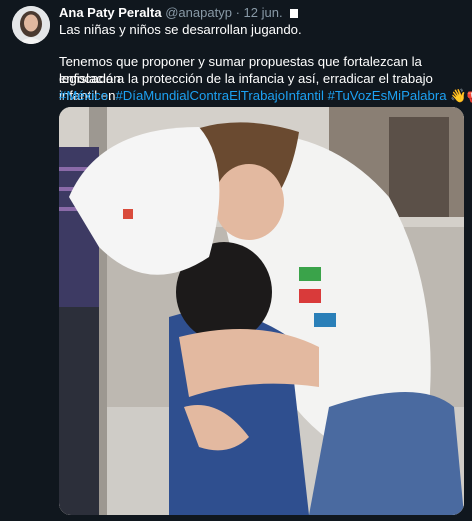 The width and height of the screenshot is (472, 521). I want to click on hashtag-mexico: #México, so click(83, 95).